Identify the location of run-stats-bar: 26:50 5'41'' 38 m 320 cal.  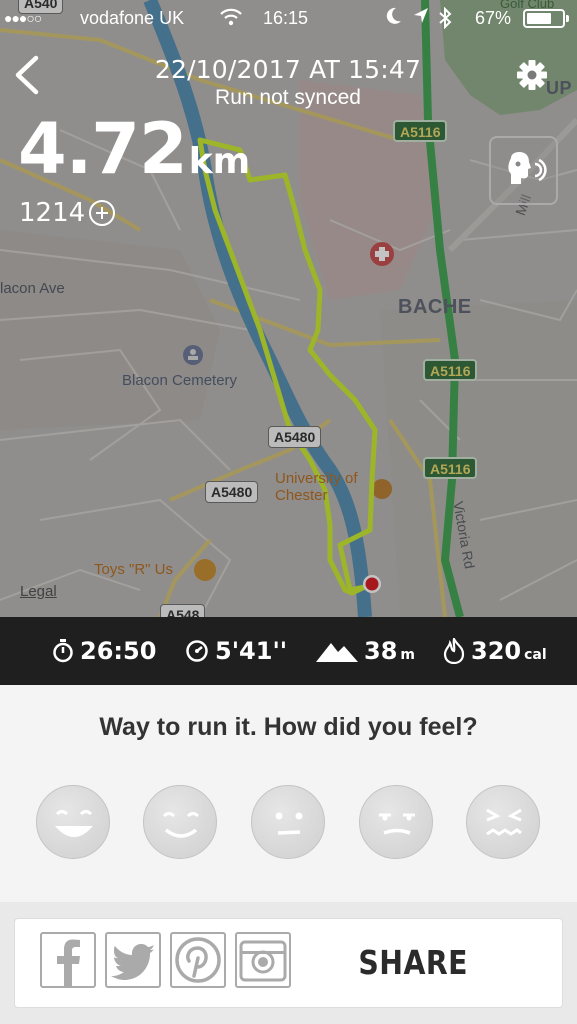
(288, 651).